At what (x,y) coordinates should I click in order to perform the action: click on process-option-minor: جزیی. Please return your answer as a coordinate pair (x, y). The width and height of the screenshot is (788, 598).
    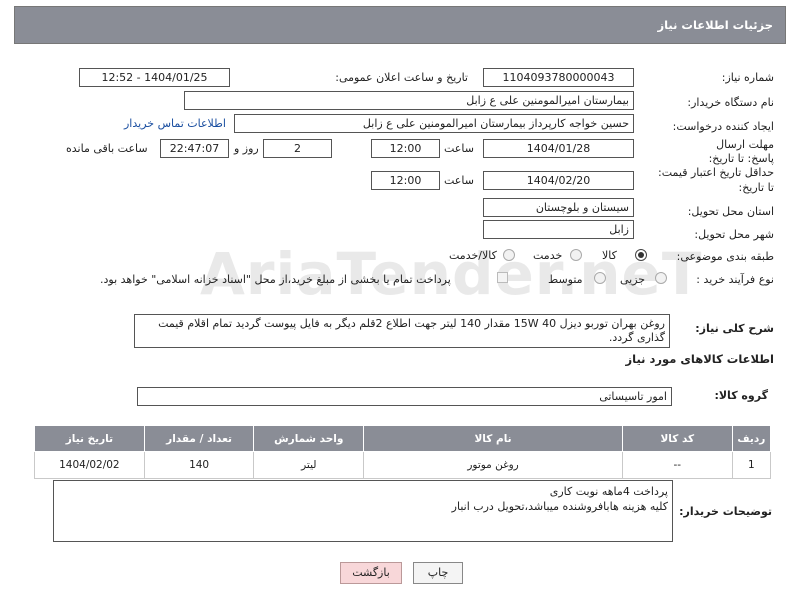
    Looking at the image, I should click on (633, 279).